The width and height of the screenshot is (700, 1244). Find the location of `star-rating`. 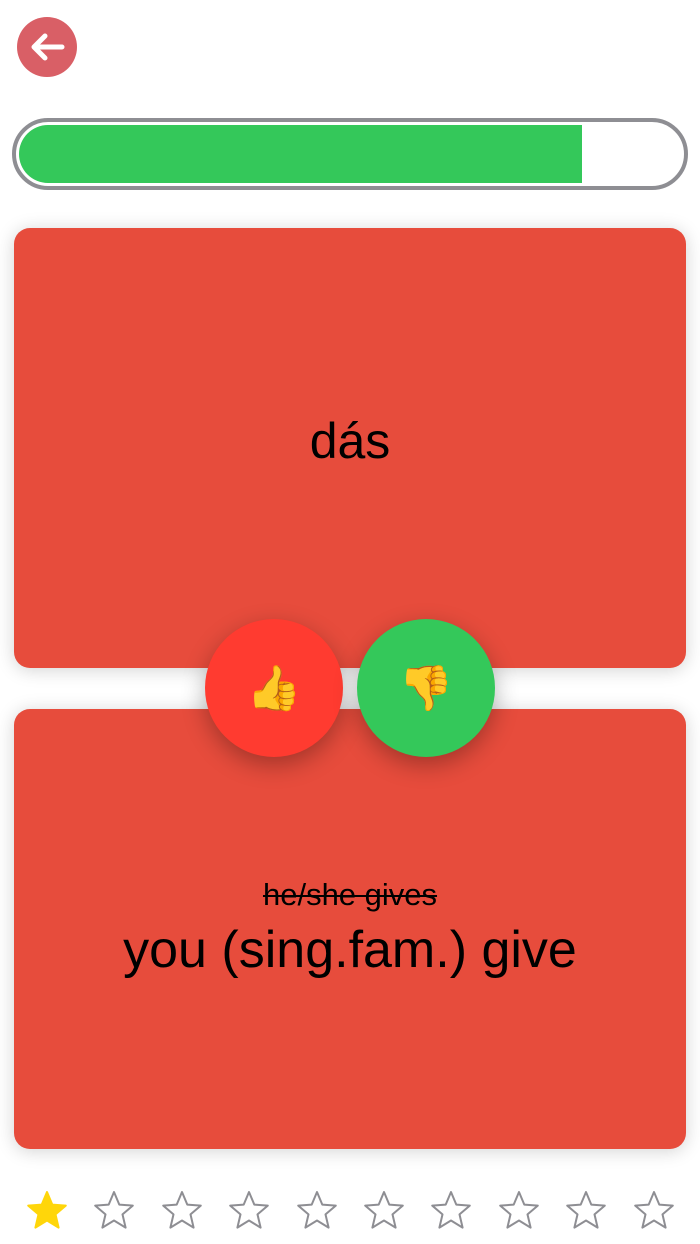

star-rating is located at coordinates (351, 1211).